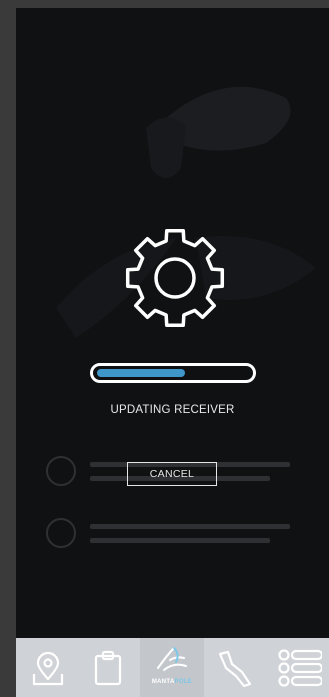  Describe the element at coordinates (172, 474) in the screenshot. I see `cancel-button: CANCEL` at that location.